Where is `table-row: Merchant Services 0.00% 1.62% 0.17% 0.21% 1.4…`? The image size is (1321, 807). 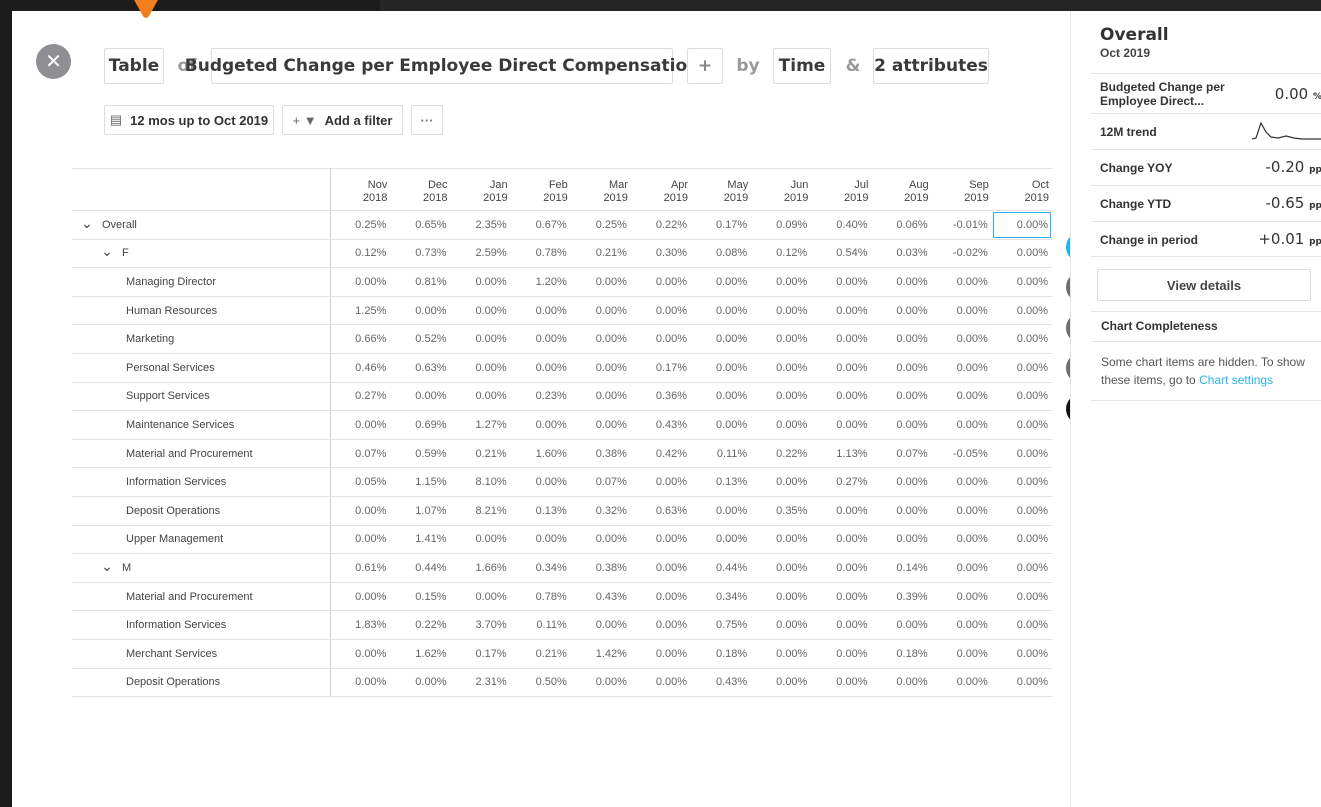 table-row: Merchant Services 0.00% 1.62% 0.17% 0.21% 1.4… is located at coordinates (562, 654).